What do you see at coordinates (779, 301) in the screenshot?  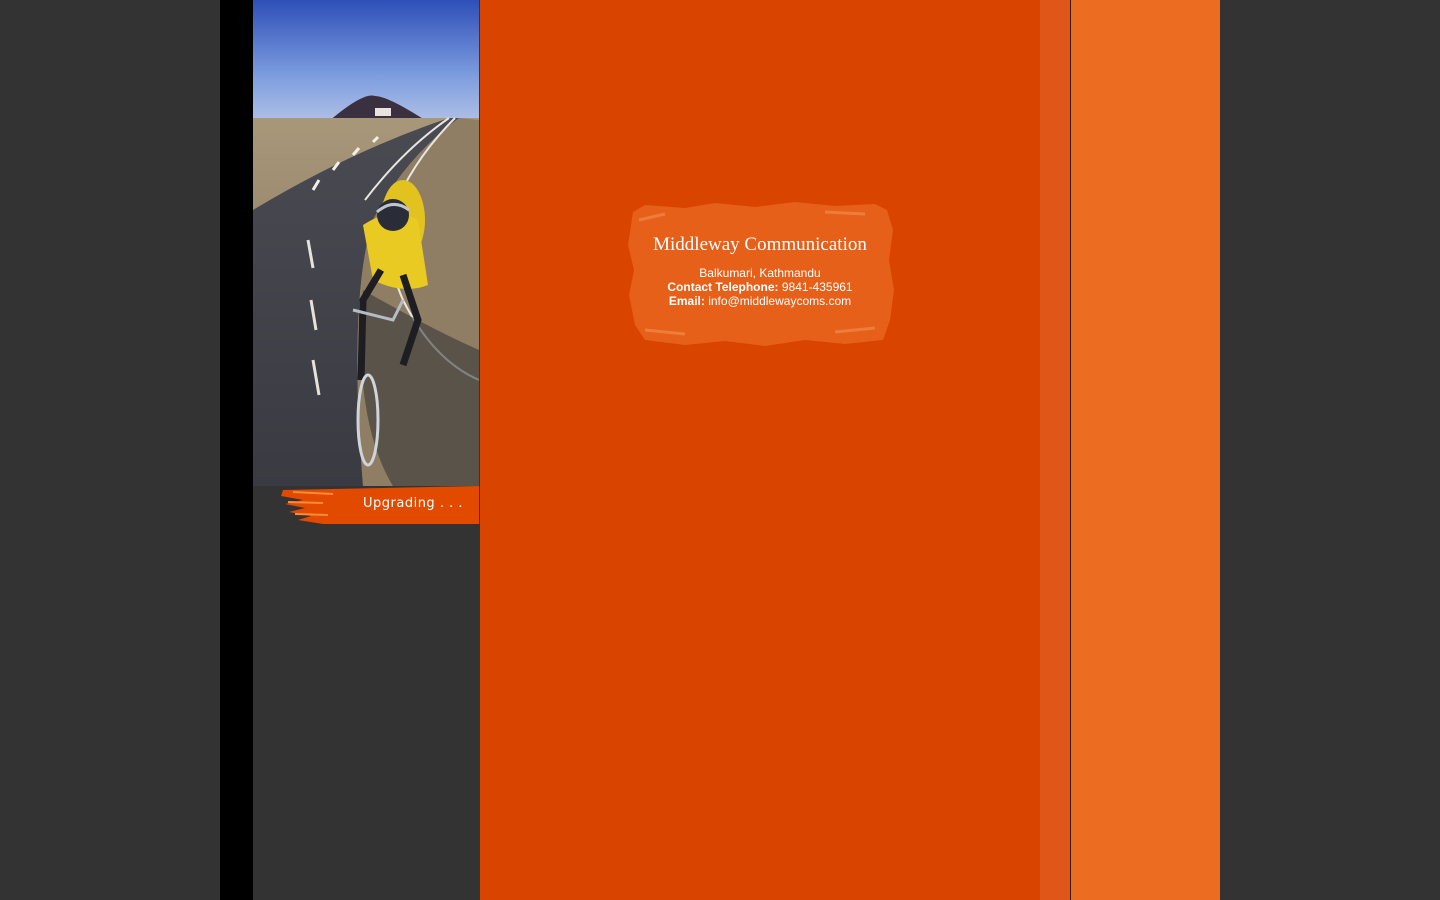 I see `email-value: info@middlewaycoms.com` at bounding box center [779, 301].